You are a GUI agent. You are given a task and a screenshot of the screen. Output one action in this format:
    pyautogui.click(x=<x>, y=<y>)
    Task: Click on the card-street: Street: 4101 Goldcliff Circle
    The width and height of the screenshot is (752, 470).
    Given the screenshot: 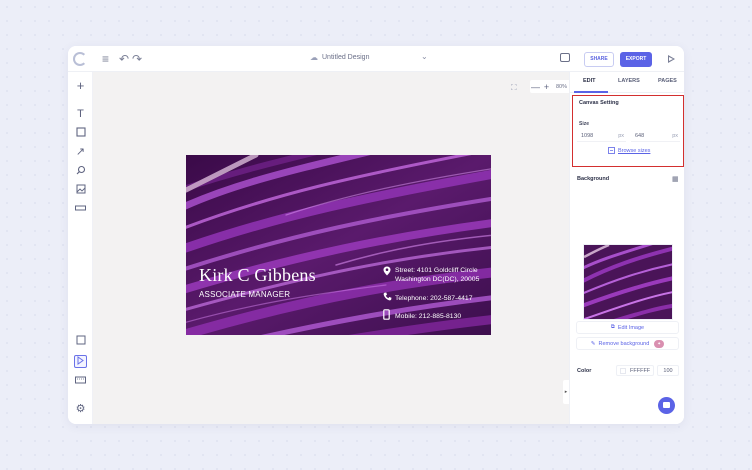 What is the action you would take?
    pyautogui.click(x=436, y=270)
    